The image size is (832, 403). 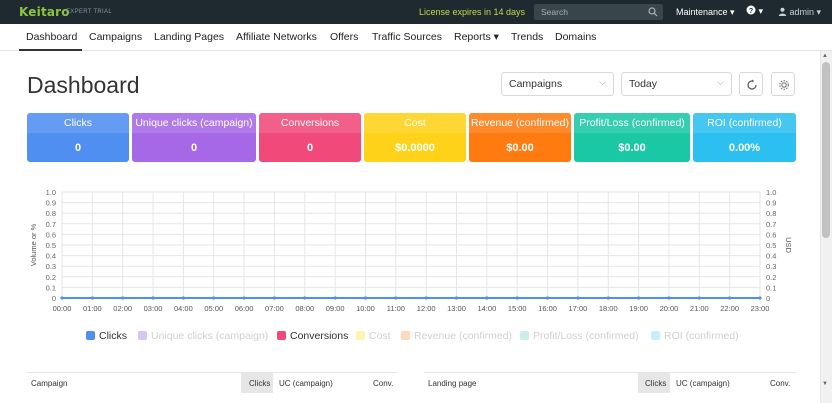 What do you see at coordinates (415, 137) in the screenshot?
I see `metric-card-cost: Cost $0.0000` at bounding box center [415, 137].